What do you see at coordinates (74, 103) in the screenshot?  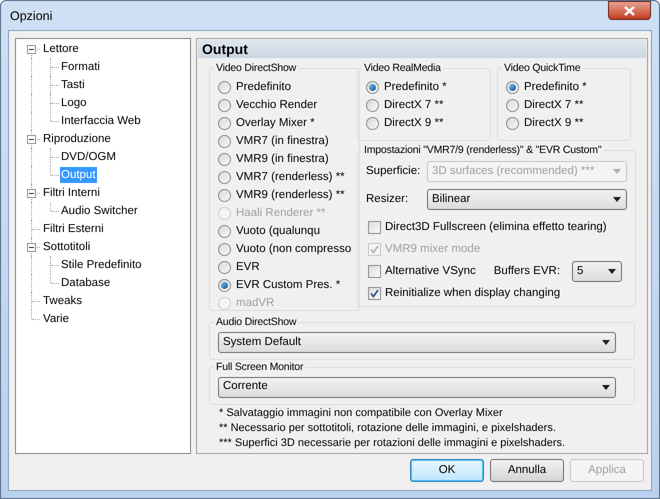 I see `tree-item: Logo` at bounding box center [74, 103].